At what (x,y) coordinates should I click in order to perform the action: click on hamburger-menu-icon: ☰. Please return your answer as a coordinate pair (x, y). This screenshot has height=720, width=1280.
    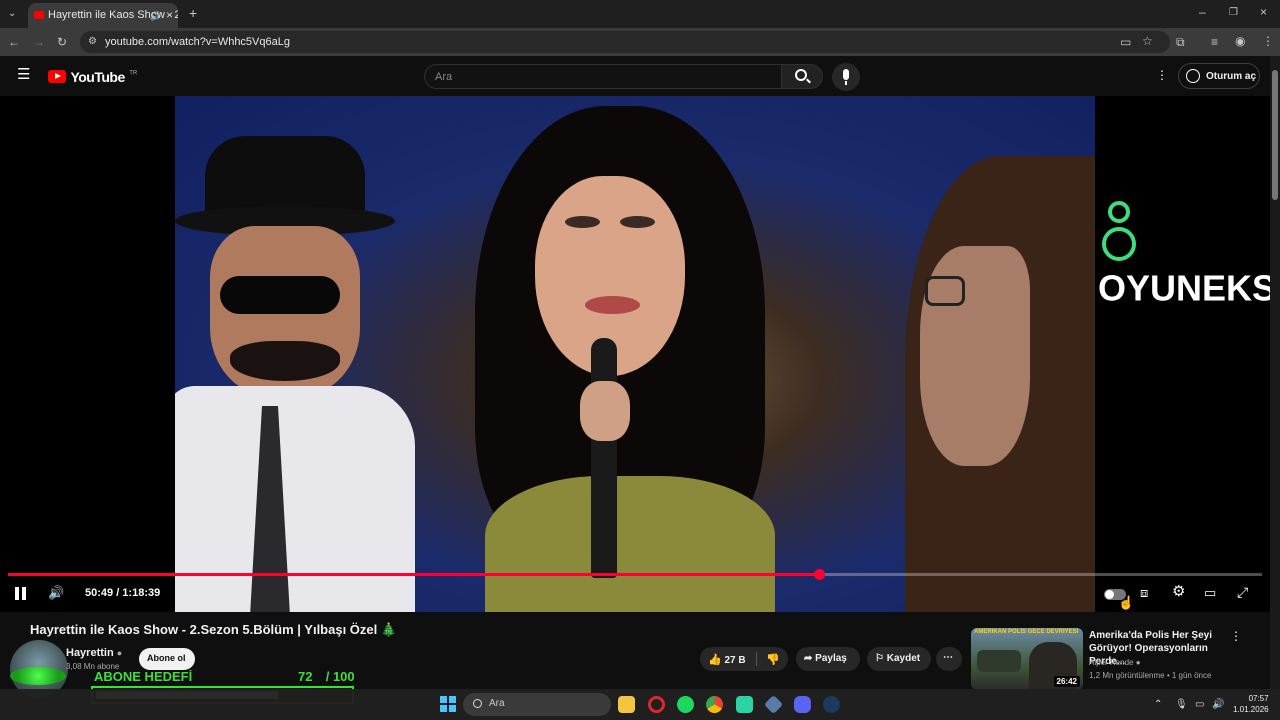
    Looking at the image, I should click on (23, 74).